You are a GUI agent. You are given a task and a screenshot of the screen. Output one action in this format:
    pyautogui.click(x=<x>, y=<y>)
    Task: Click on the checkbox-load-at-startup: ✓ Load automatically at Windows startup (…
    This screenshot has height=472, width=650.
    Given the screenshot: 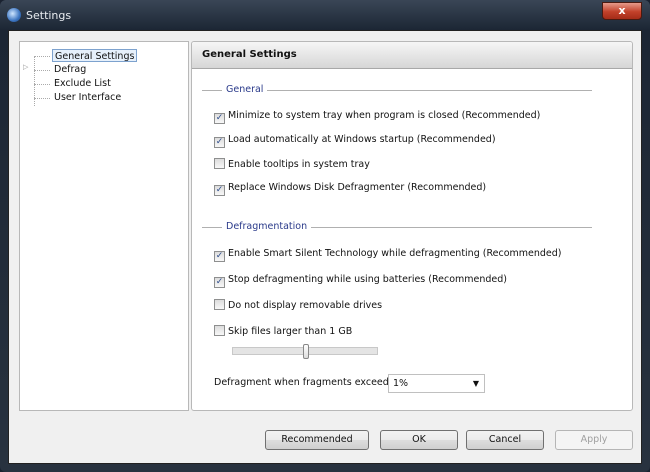 What is the action you would take?
    pyautogui.click(x=355, y=140)
    